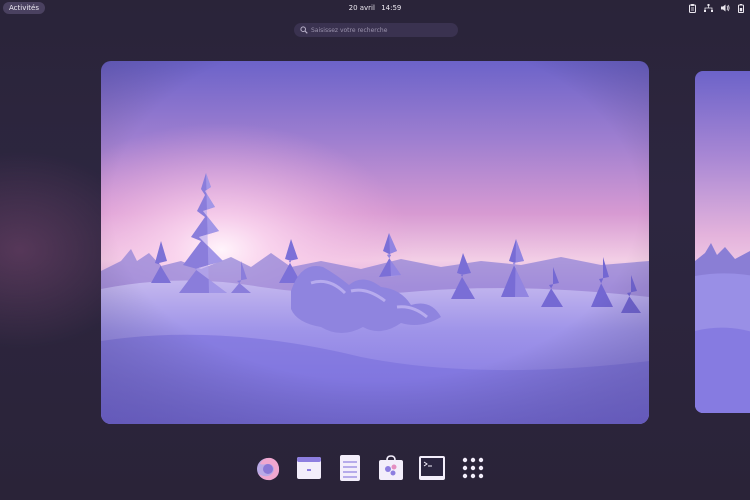 The image size is (750, 500). Describe the element at coordinates (370, 468) in the screenshot. I see `dash` at that location.